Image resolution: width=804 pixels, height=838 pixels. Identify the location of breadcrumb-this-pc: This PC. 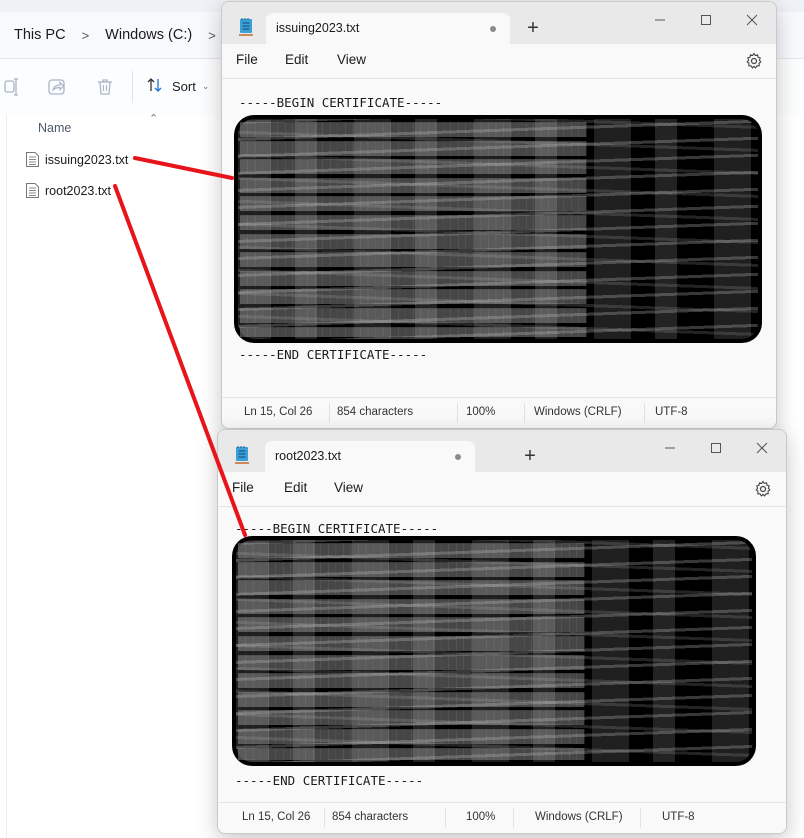
(40, 35).